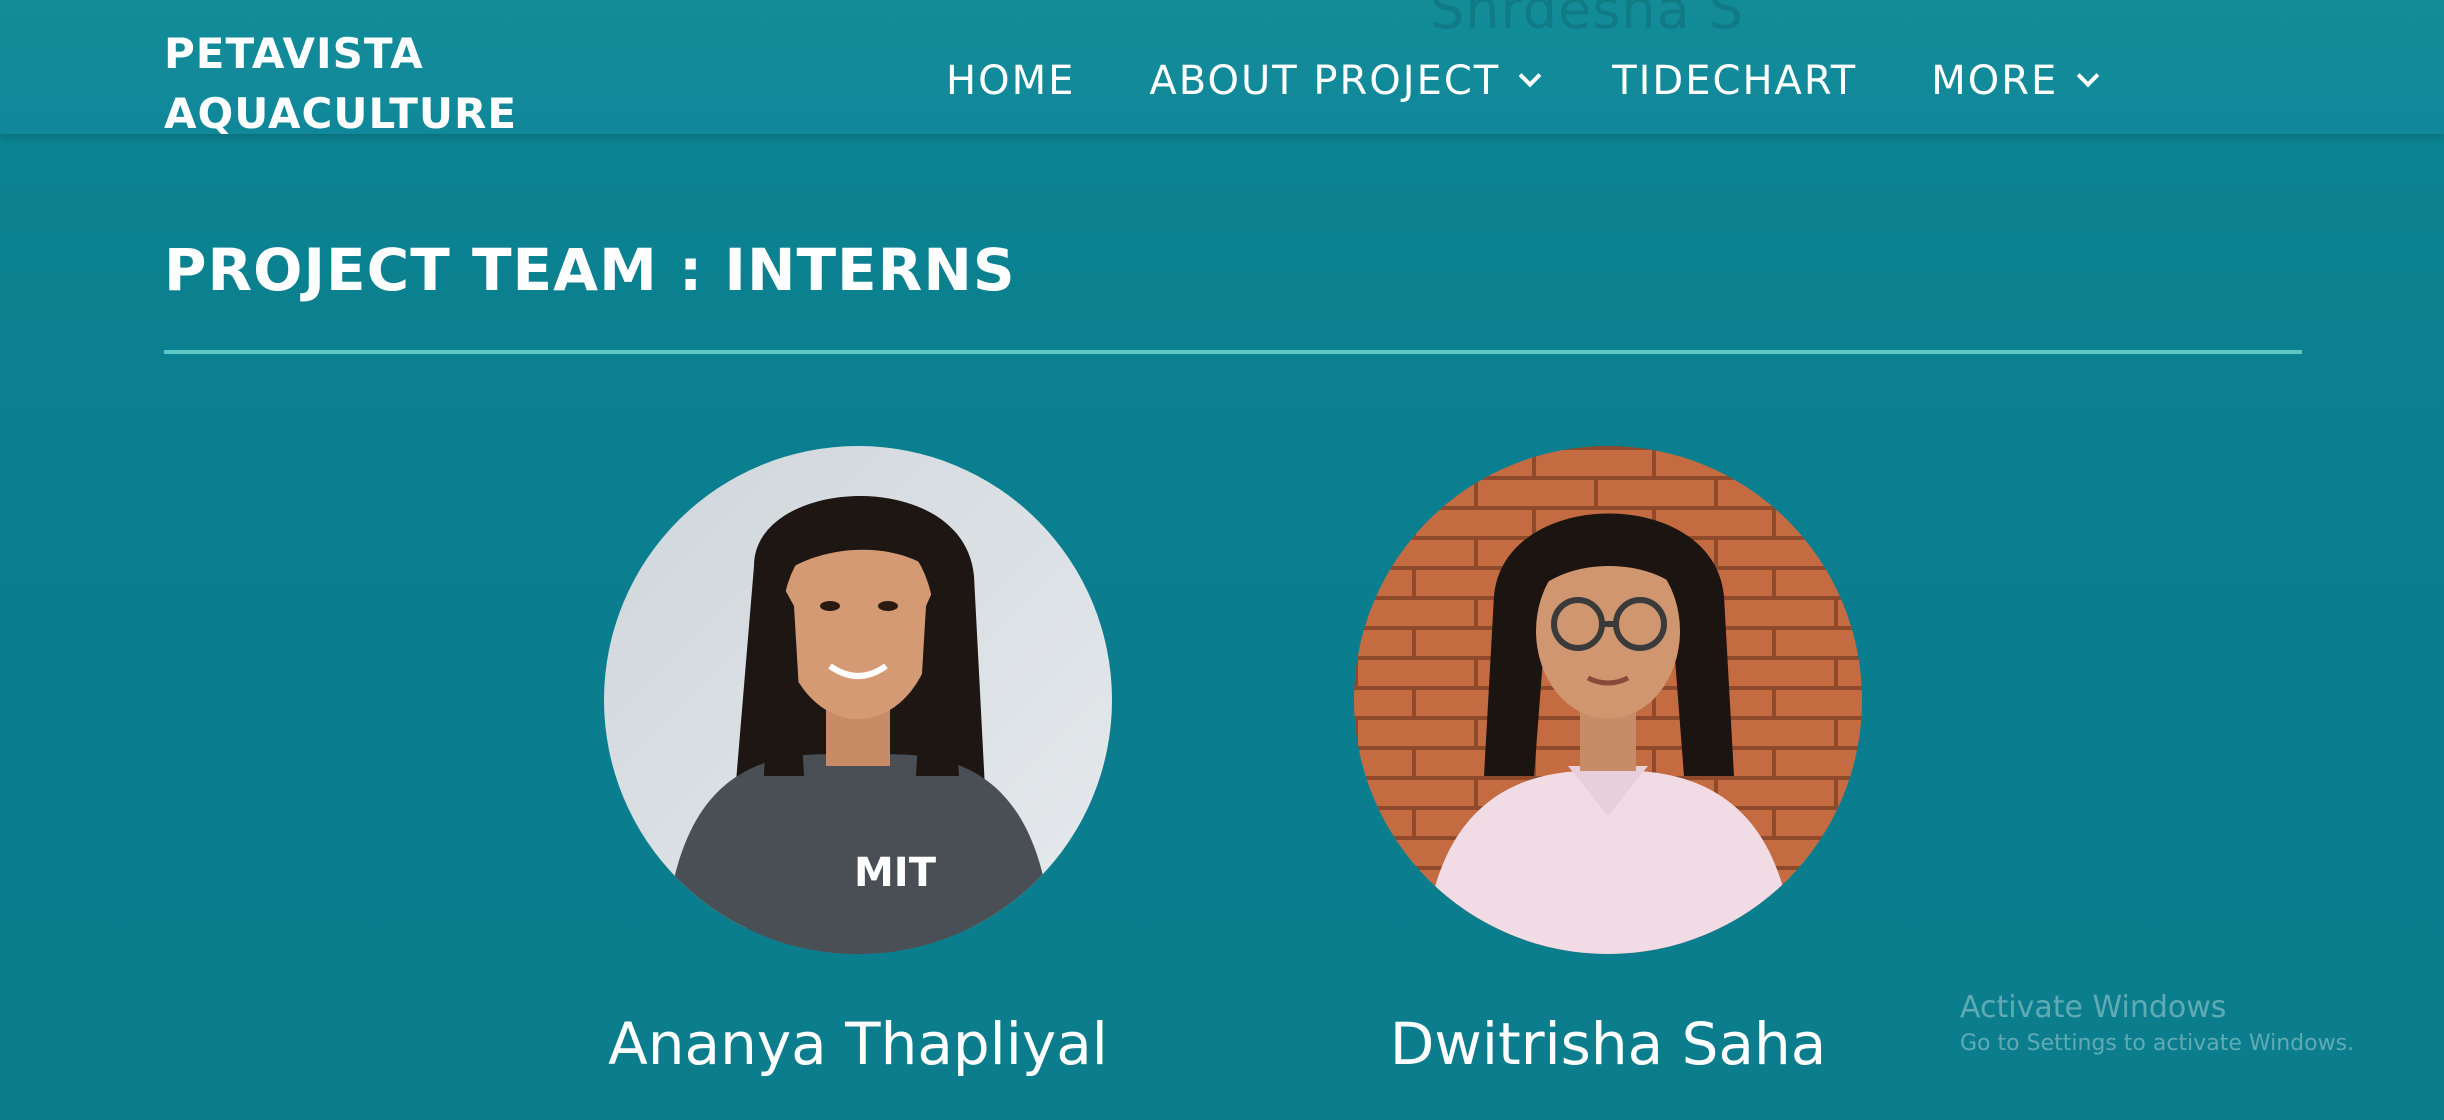 This screenshot has width=2444, height=1120. Describe the element at coordinates (2093, 1007) in the screenshot. I see `watermark-title: Activate Windows` at that location.